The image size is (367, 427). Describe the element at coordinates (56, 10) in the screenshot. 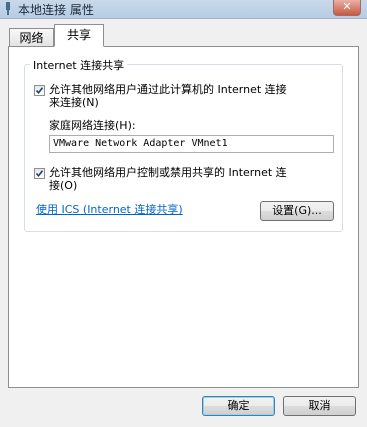

I see `window-title: 本地连接 属性` at that location.